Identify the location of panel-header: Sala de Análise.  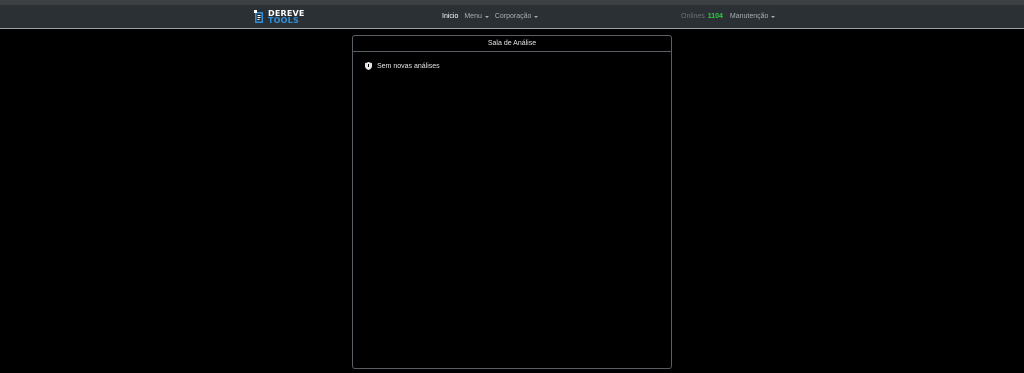
(512, 44).